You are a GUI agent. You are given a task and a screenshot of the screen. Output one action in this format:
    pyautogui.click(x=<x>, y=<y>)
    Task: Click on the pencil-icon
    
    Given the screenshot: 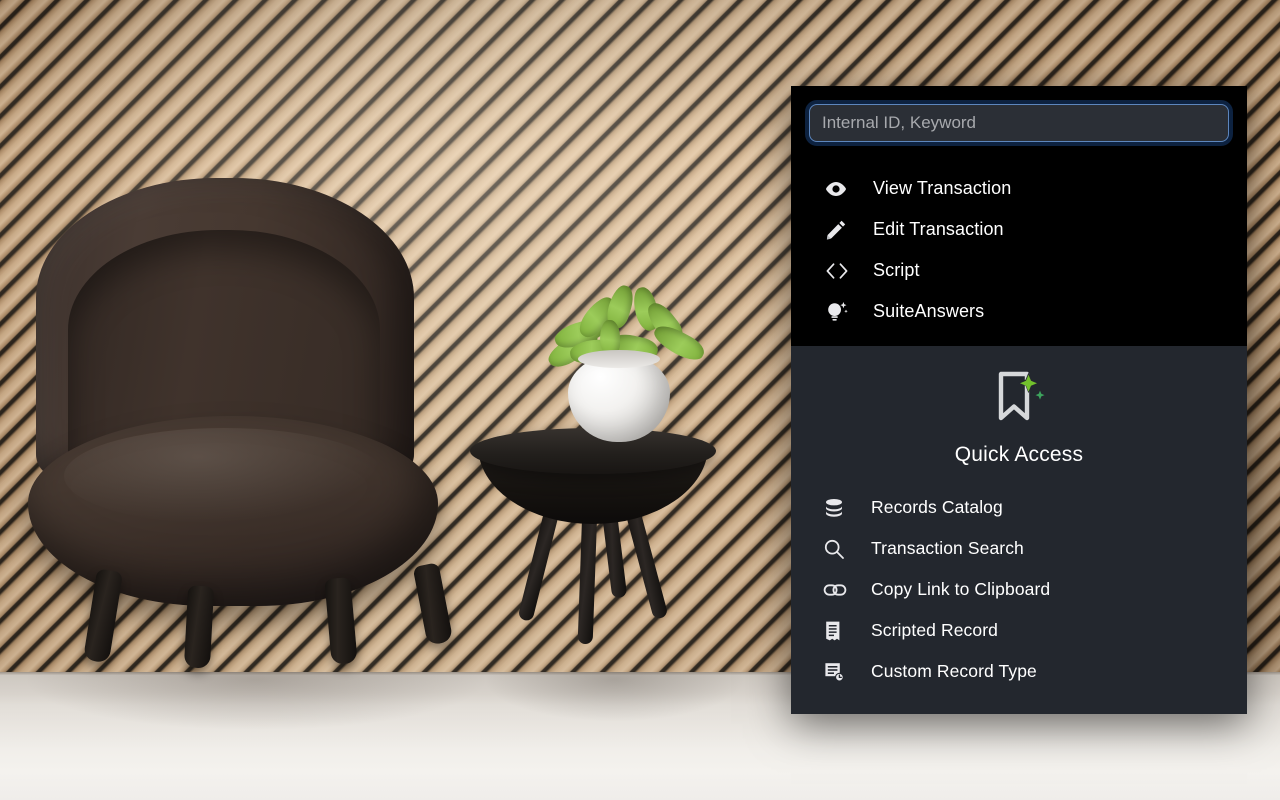 What is the action you would take?
    pyautogui.click(x=839, y=230)
    